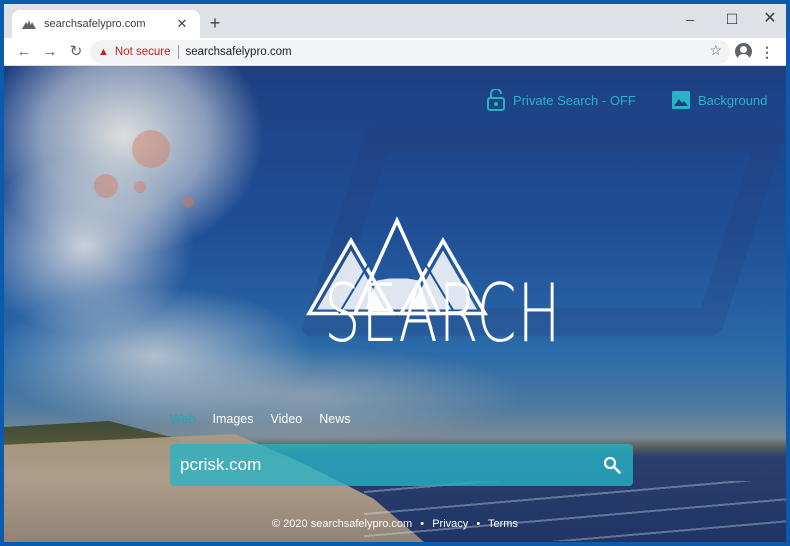 This screenshot has height=546, width=790. I want to click on forward-button: →, so click(50, 52).